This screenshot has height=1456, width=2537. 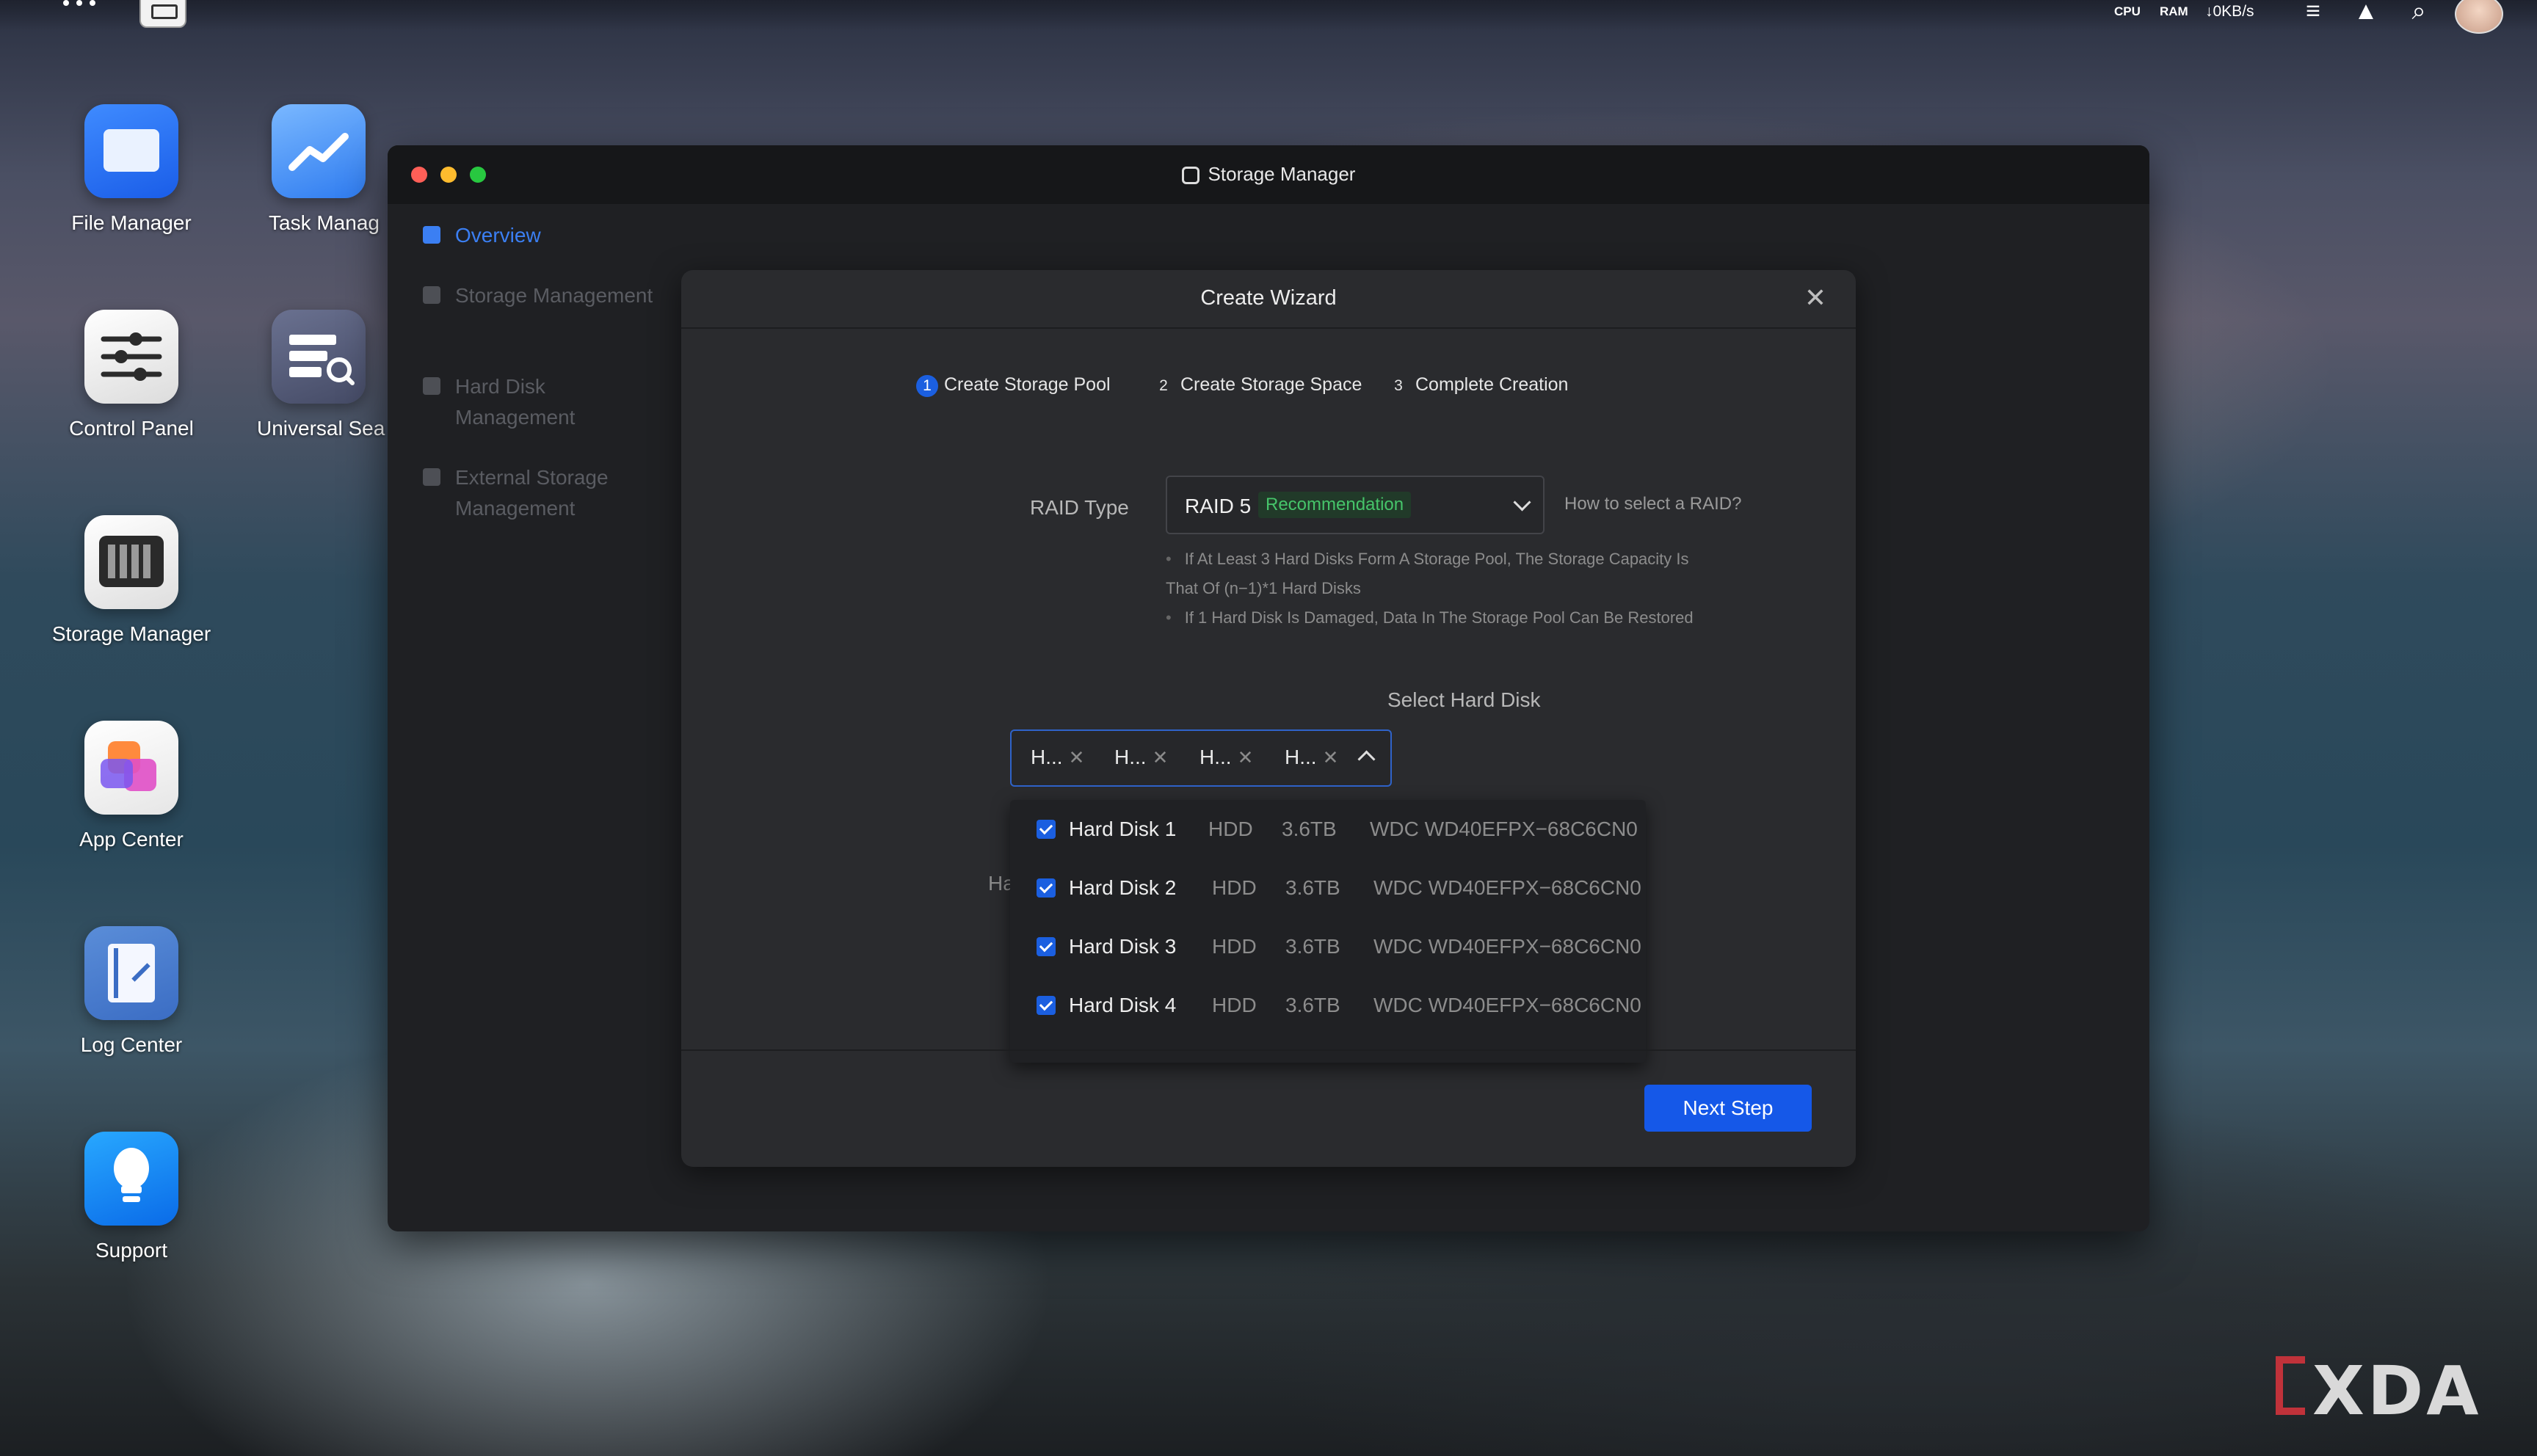 I want to click on select-hard-disk-label: Select Hard Disk, so click(x=1464, y=699).